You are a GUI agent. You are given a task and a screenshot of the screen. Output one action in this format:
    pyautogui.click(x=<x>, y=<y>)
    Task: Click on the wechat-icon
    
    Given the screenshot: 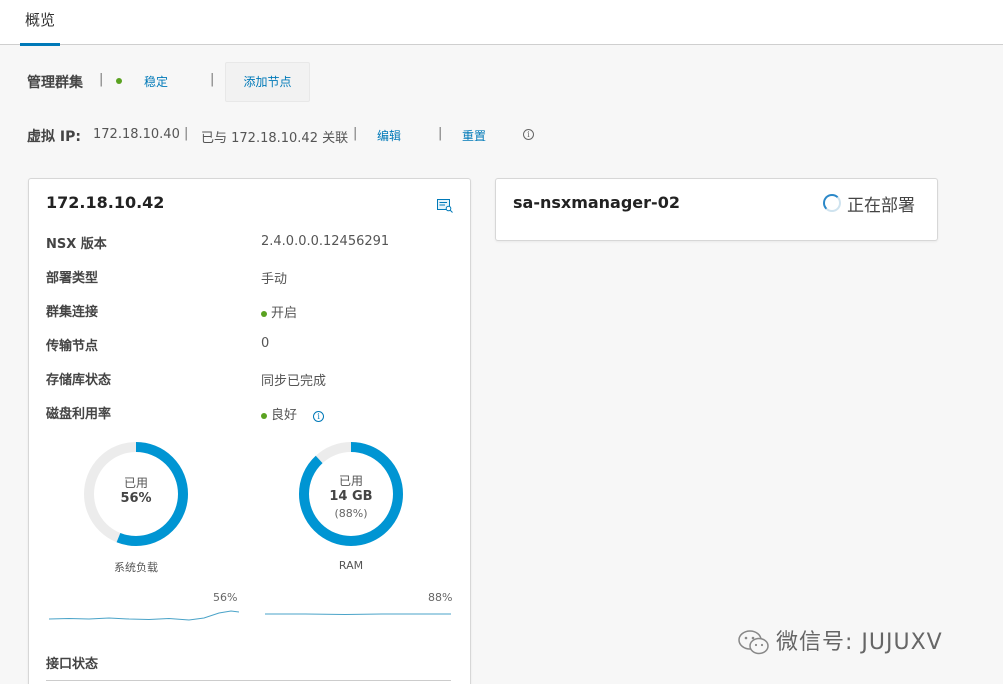 What is the action you would take?
    pyautogui.click(x=753, y=642)
    